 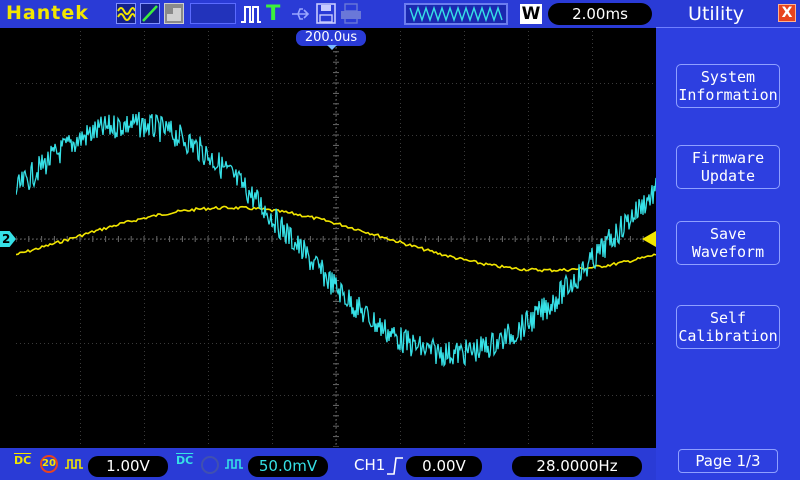 I want to click on rising-edge-icon, so click(x=395, y=466).